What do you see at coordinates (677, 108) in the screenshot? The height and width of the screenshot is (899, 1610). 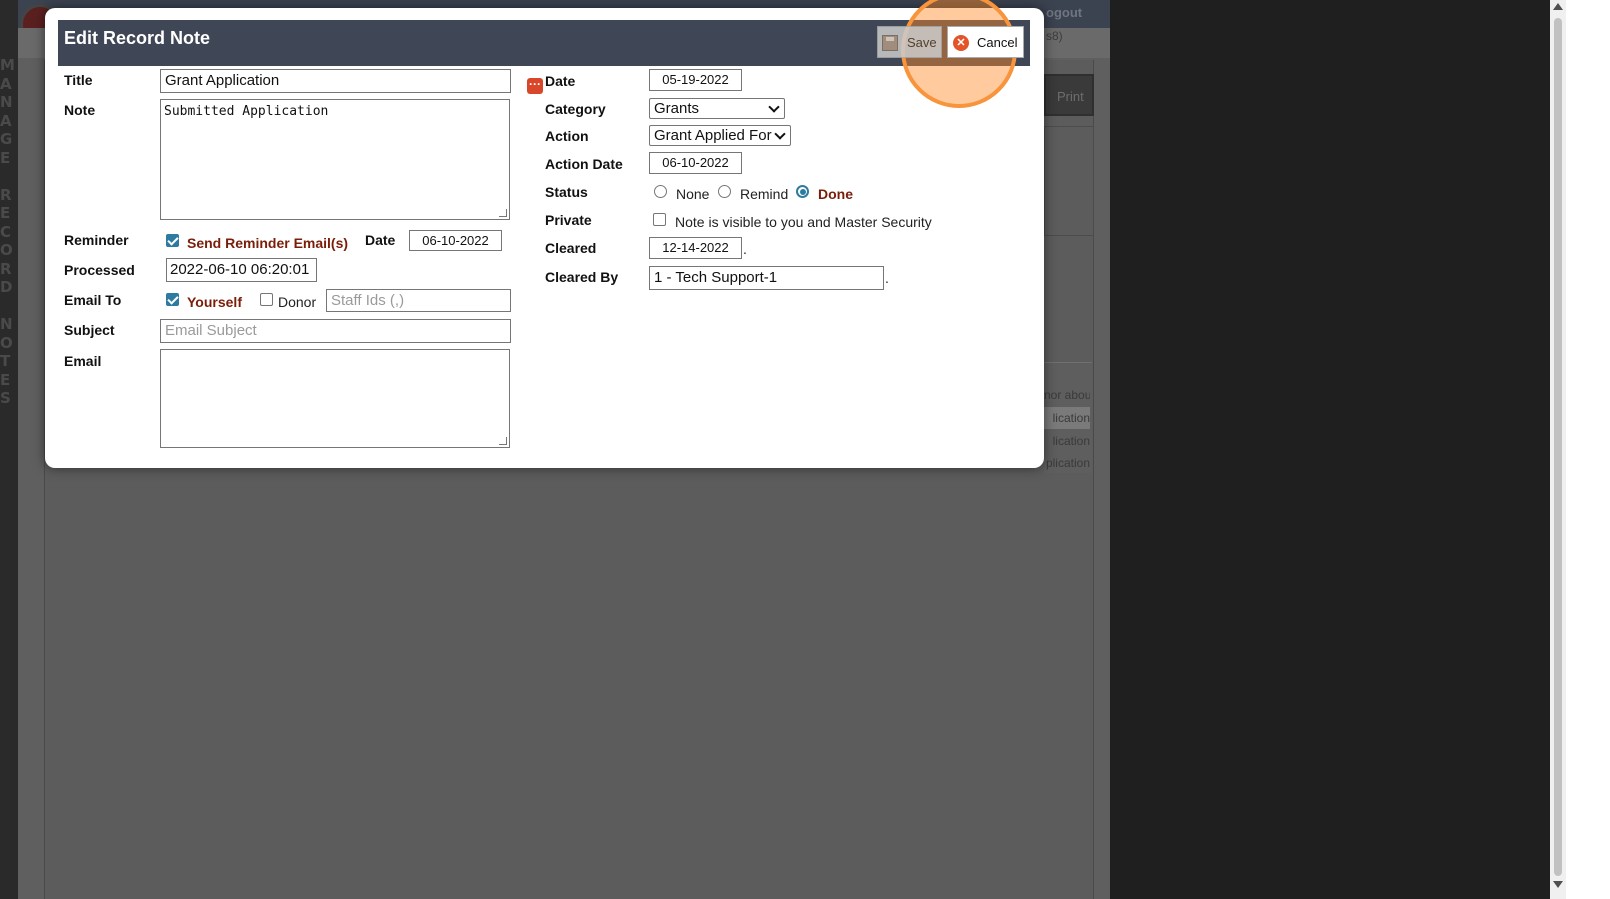 I see `category-value: Grants` at bounding box center [677, 108].